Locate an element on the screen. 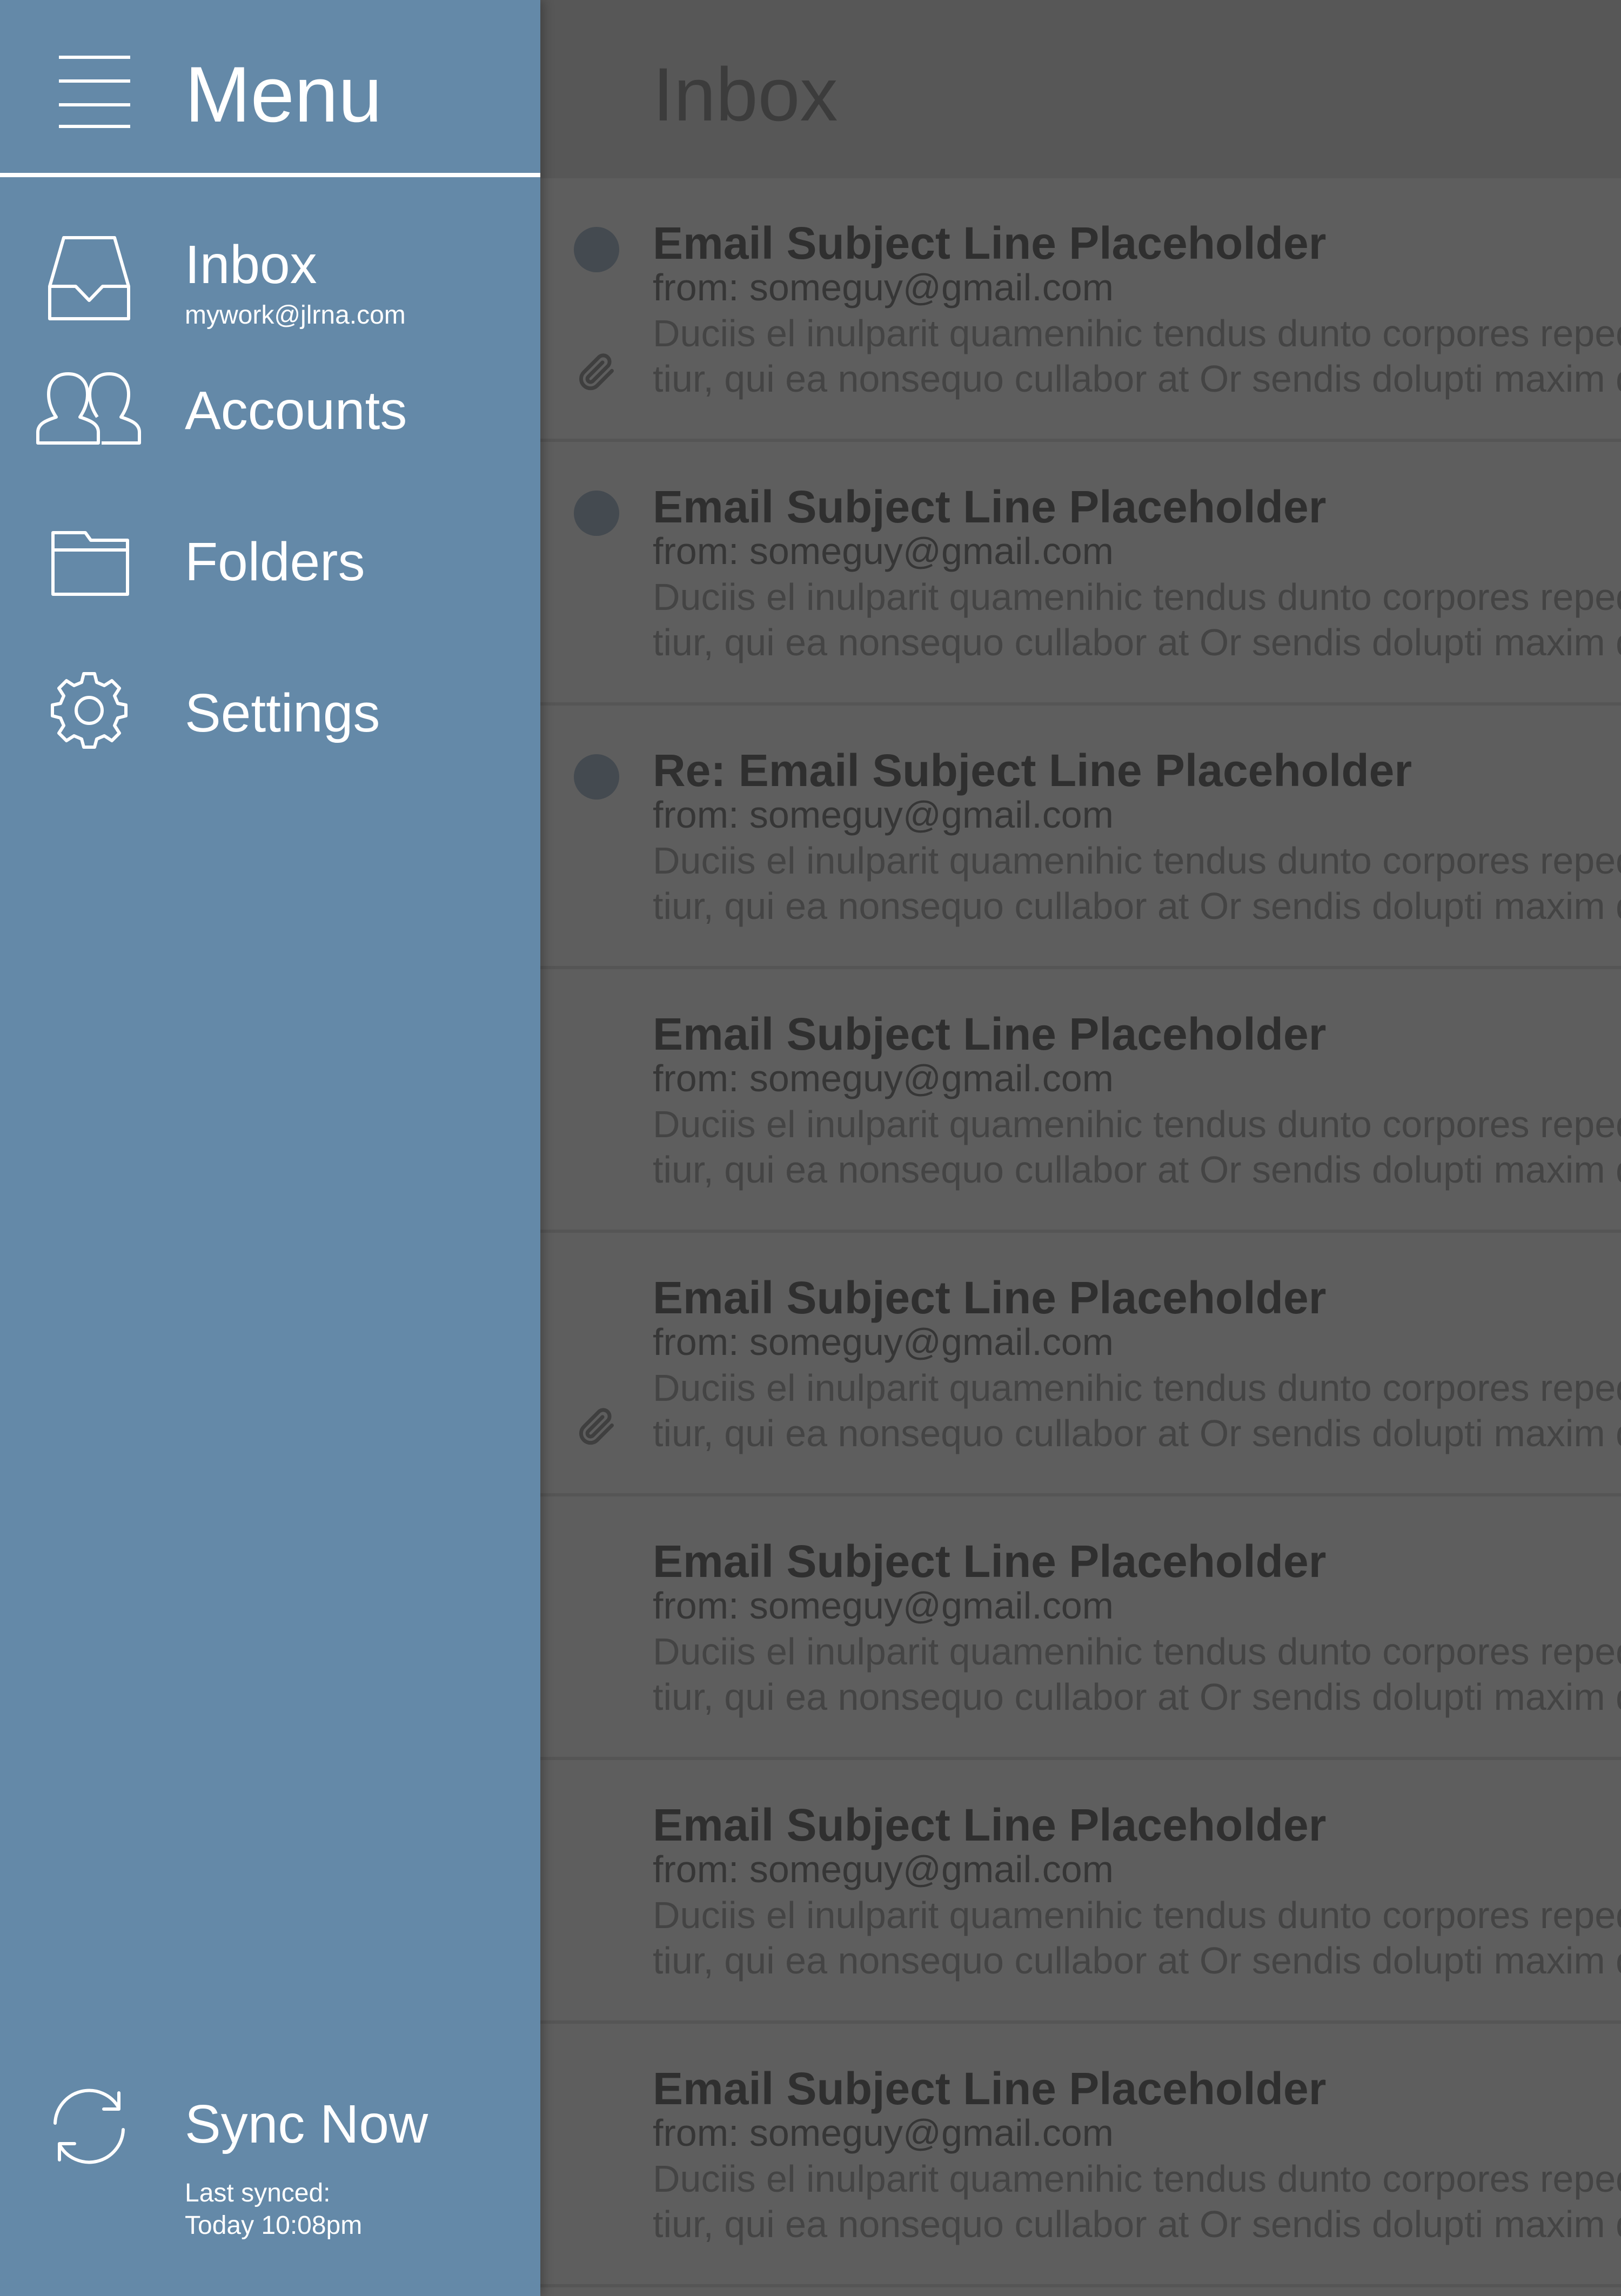 The width and height of the screenshot is (1621, 2296). drawer-item-accounts: Accounts is located at coordinates (270, 427).